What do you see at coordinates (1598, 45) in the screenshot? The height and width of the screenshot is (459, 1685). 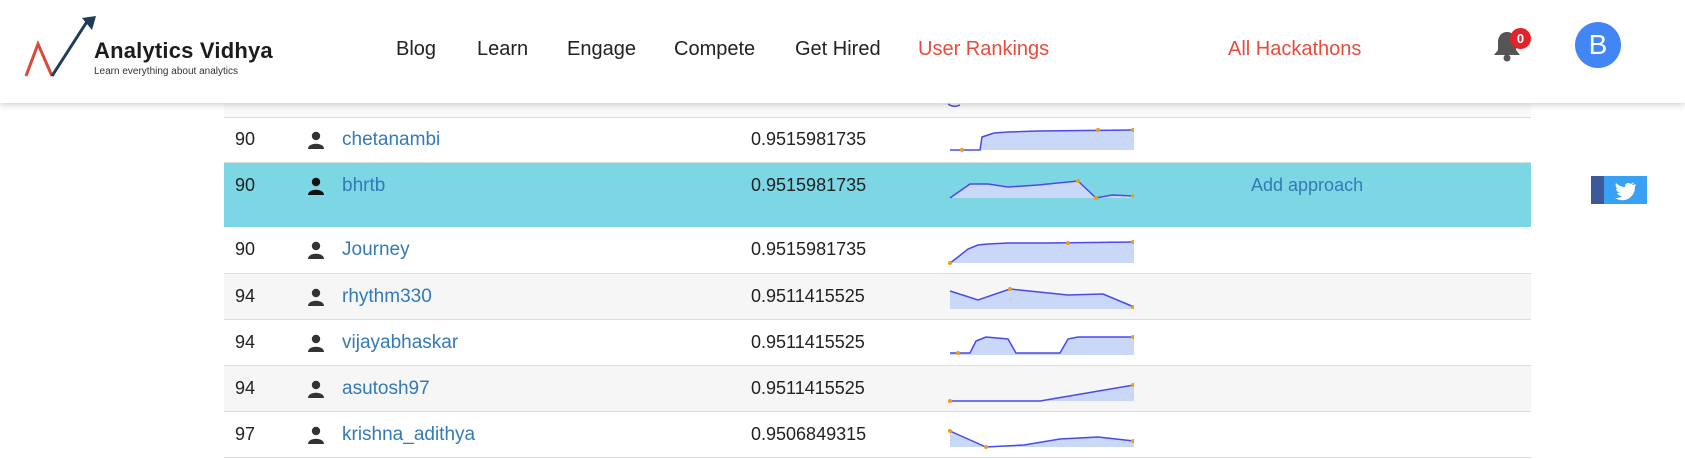 I see `user-avatar: B` at bounding box center [1598, 45].